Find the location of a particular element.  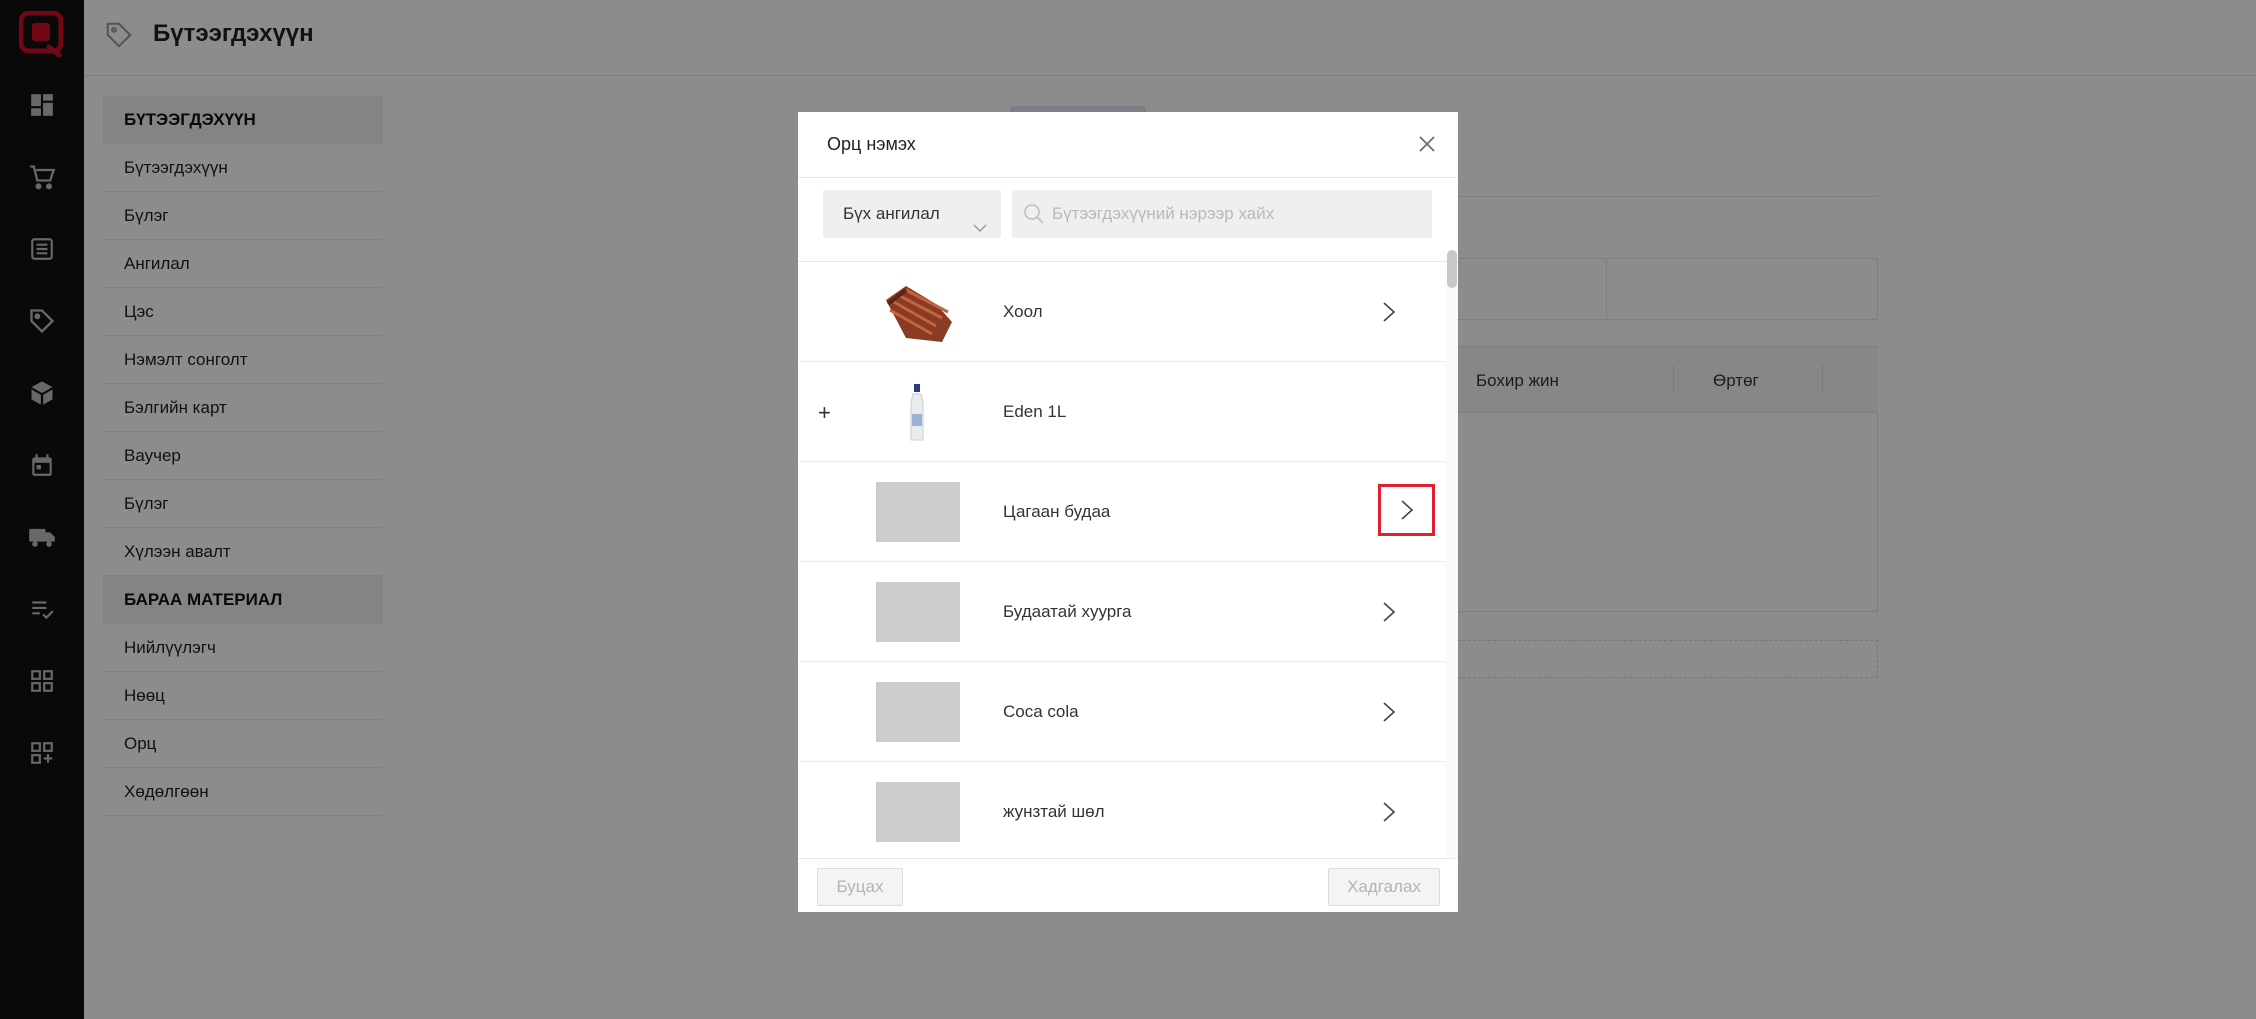

scrollbar-track is located at coordinates (1451, 560).